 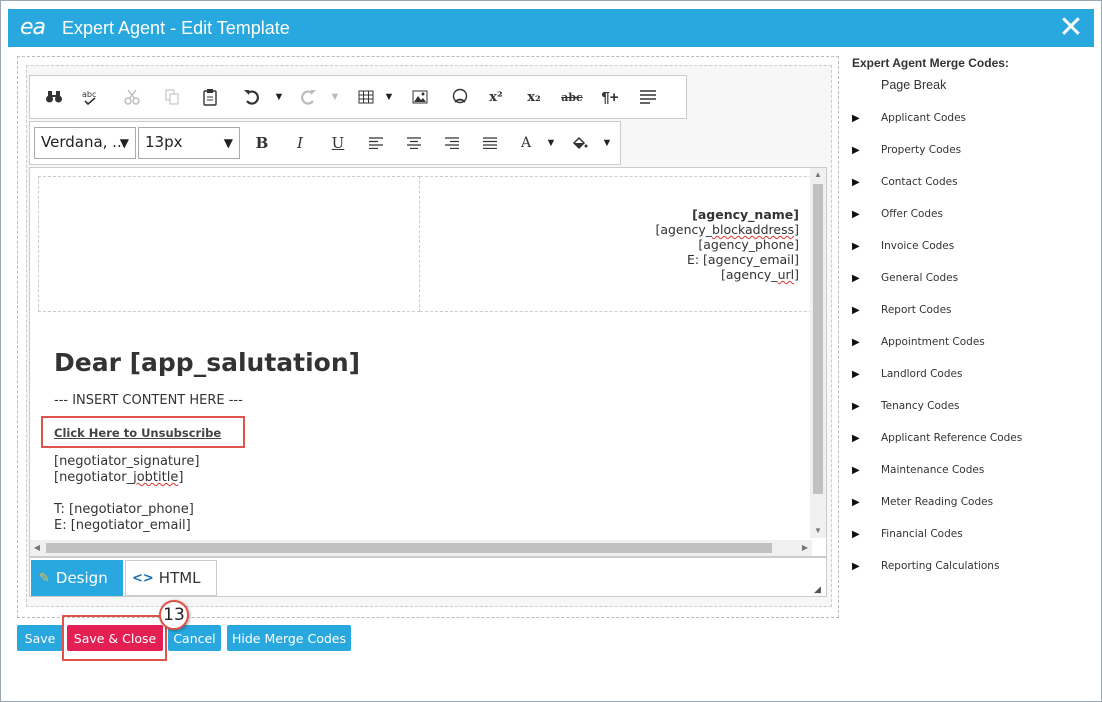 What do you see at coordinates (179, 578) in the screenshot?
I see `tab-html-label: HTML` at bounding box center [179, 578].